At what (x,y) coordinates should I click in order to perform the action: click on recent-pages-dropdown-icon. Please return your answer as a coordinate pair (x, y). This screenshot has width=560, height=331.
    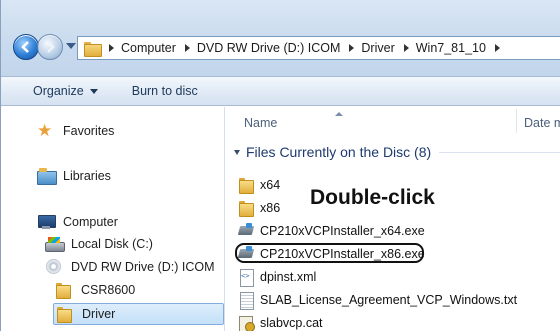
    Looking at the image, I should click on (71, 46).